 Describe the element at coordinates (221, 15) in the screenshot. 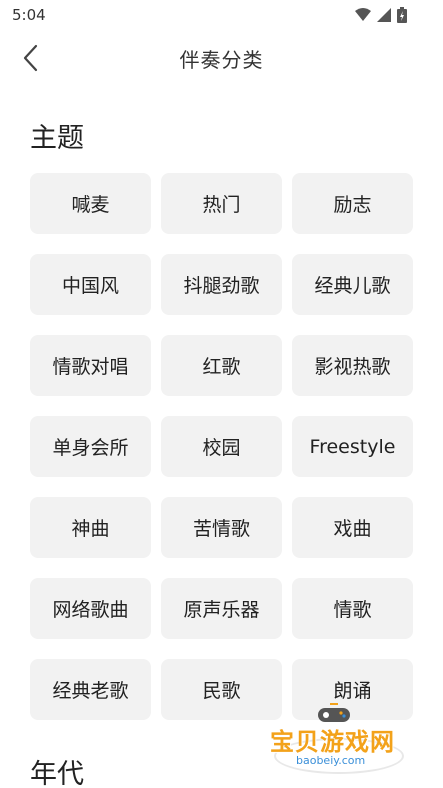

I see `status-bar: 5:04` at that location.